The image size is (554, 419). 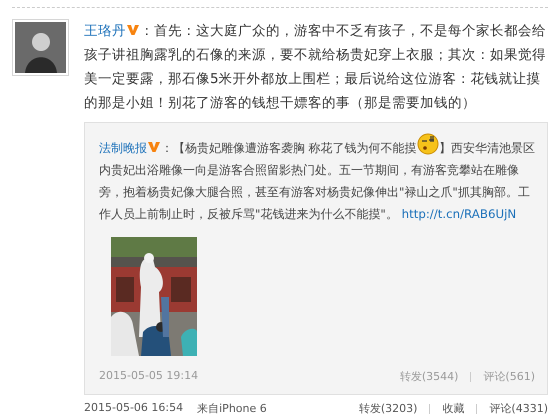 What do you see at coordinates (123, 148) in the screenshot?
I see `author-link: 法制晚报` at bounding box center [123, 148].